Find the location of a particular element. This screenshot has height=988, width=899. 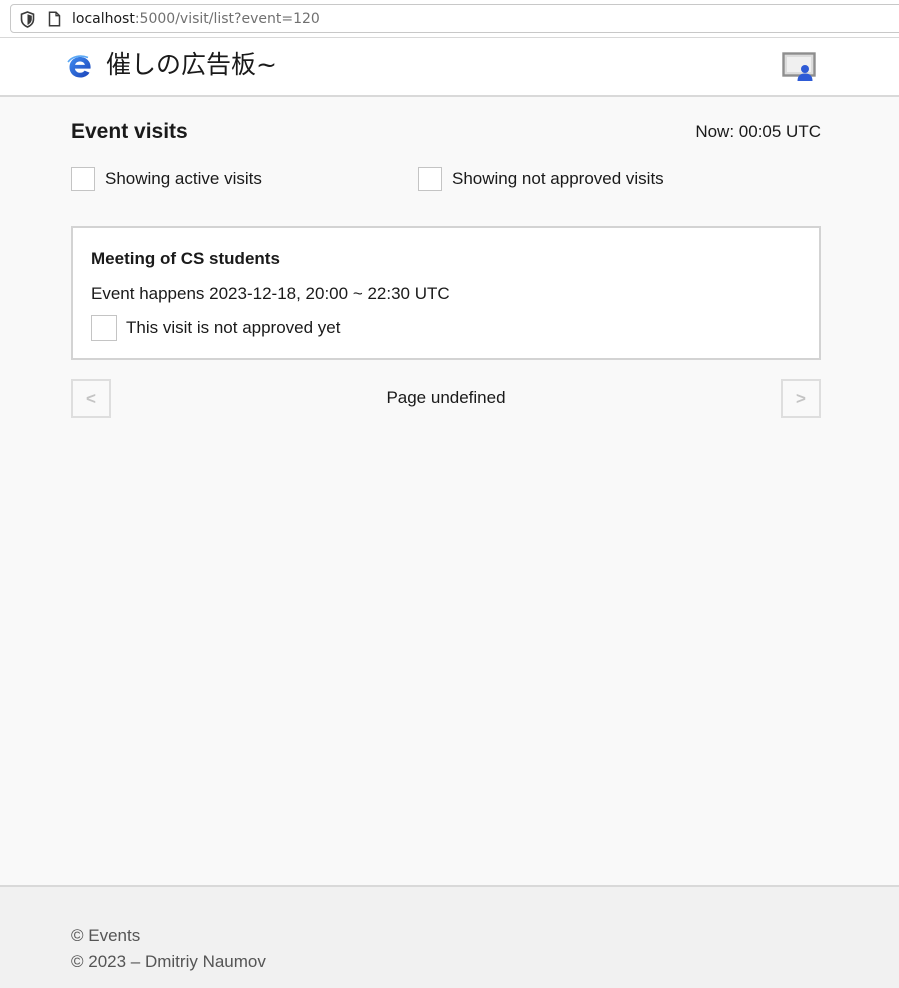

current-time: Now: 00:05 UTC is located at coordinates (758, 131).